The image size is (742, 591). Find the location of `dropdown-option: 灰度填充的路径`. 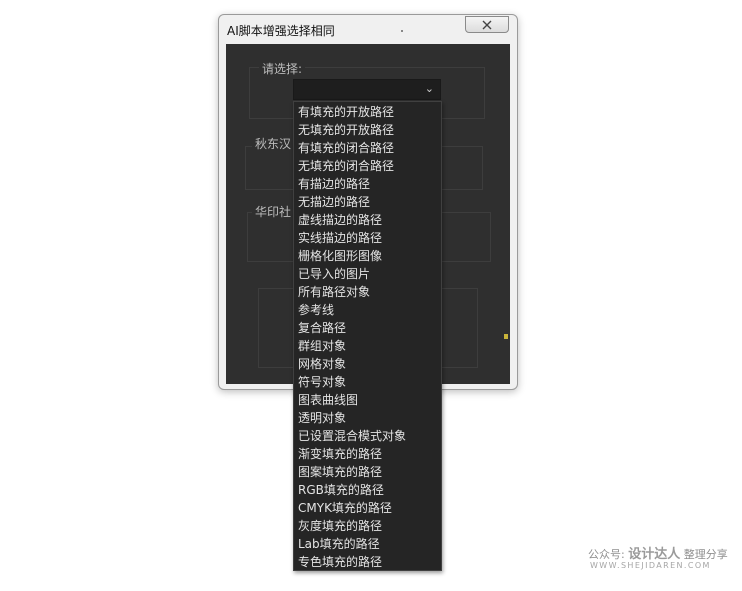

dropdown-option: 灰度填充的路径 is located at coordinates (340, 526).